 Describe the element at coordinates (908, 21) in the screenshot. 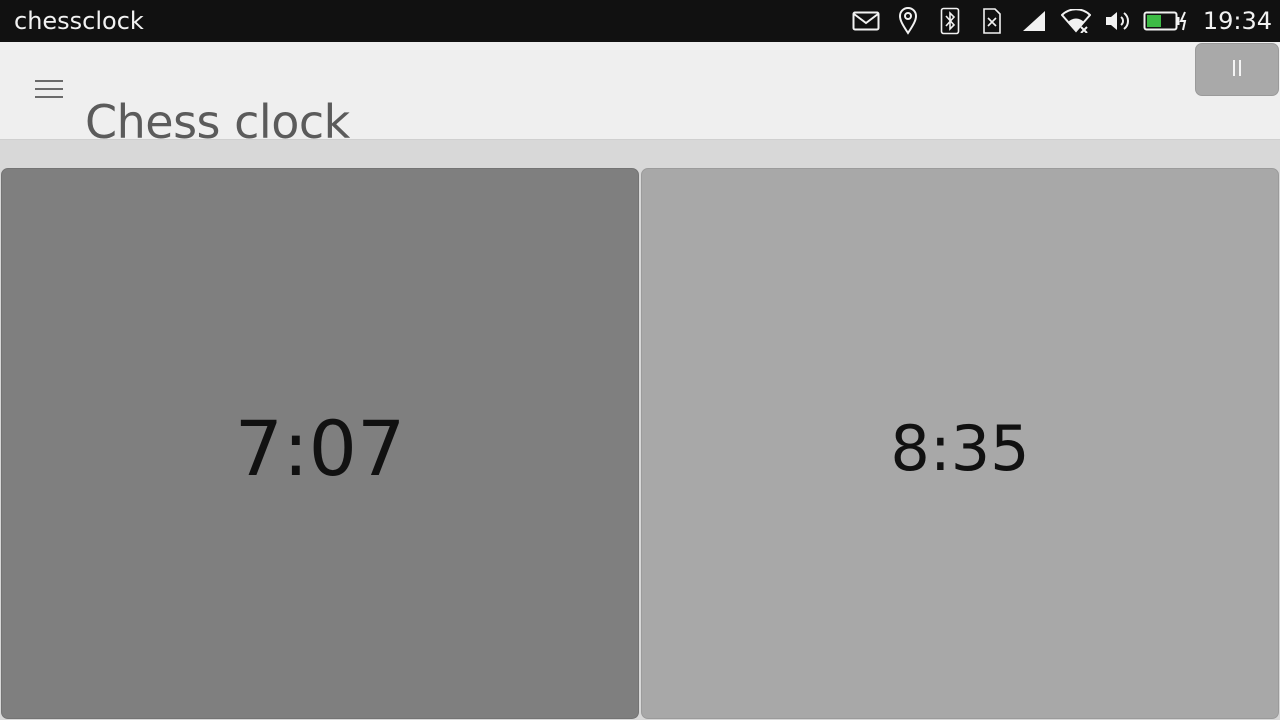

I see `location-icon` at that location.